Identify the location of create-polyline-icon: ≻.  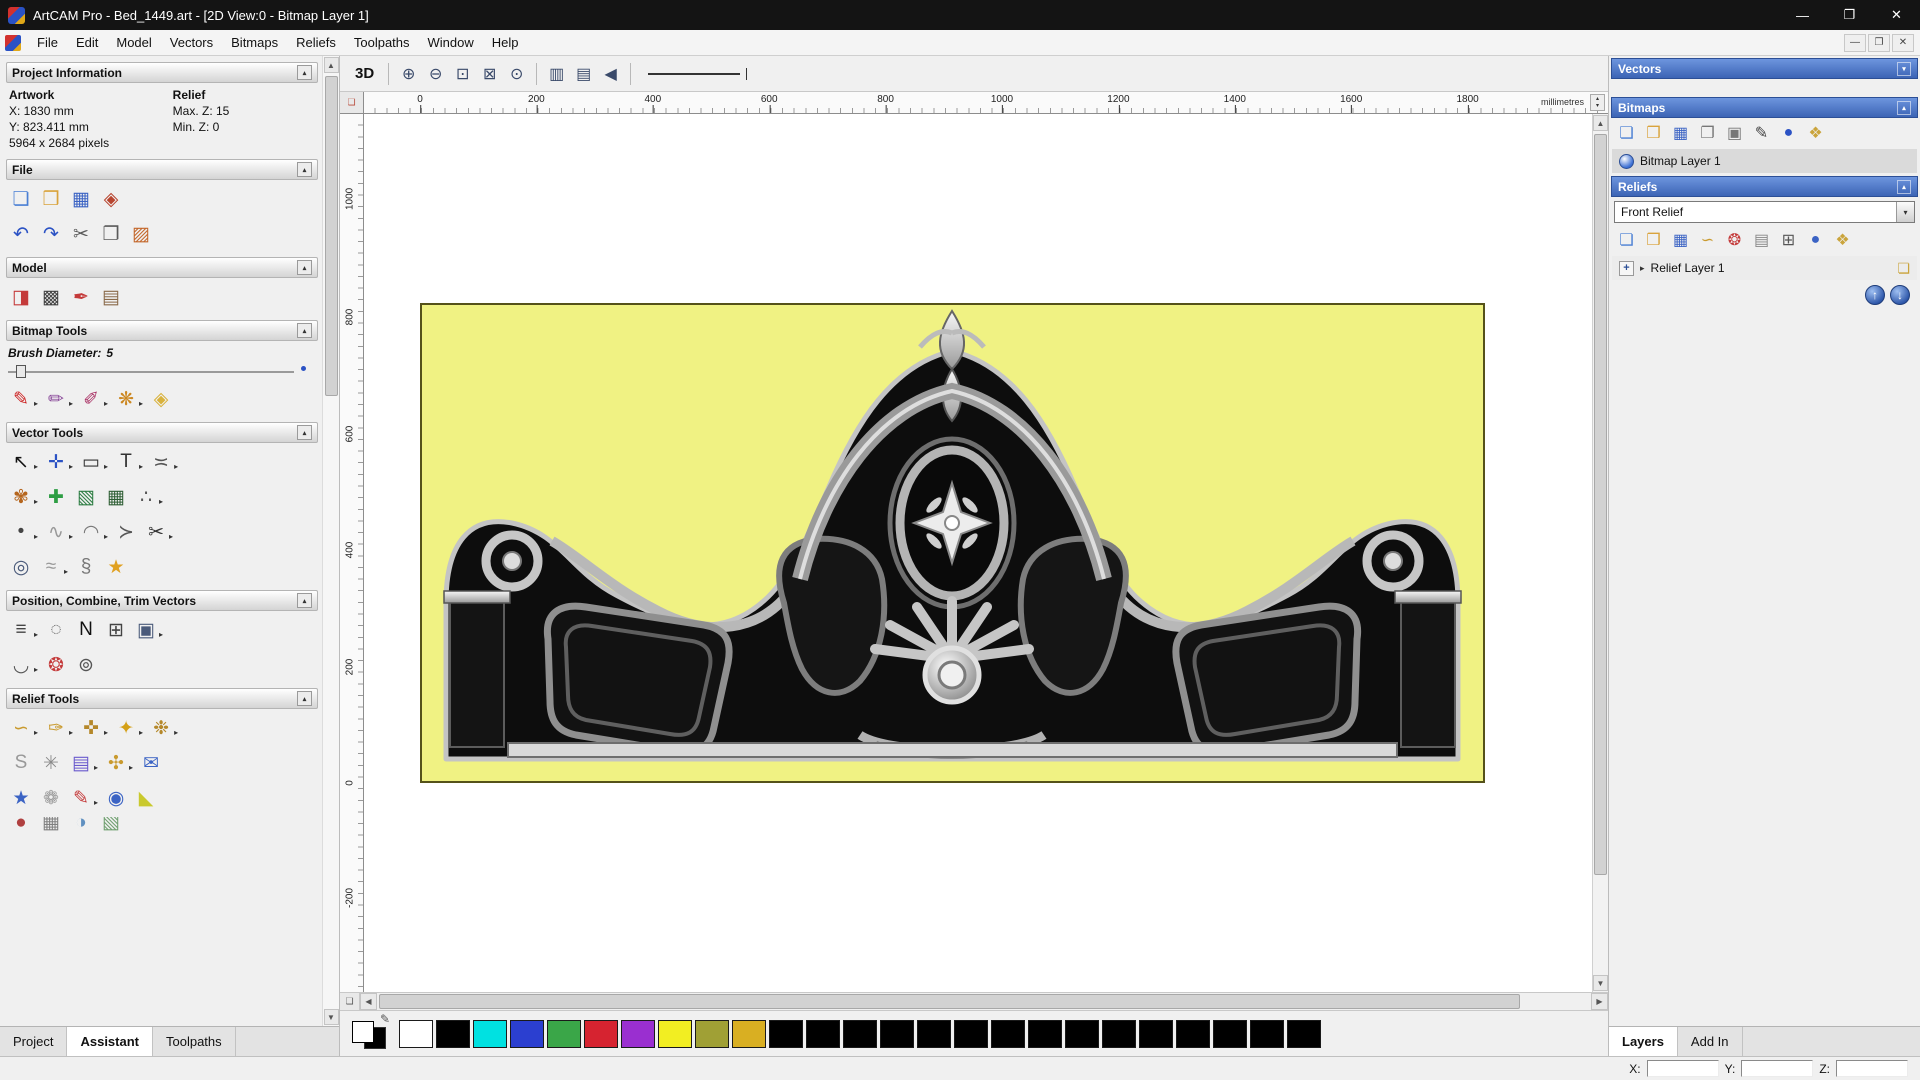
(126, 532).